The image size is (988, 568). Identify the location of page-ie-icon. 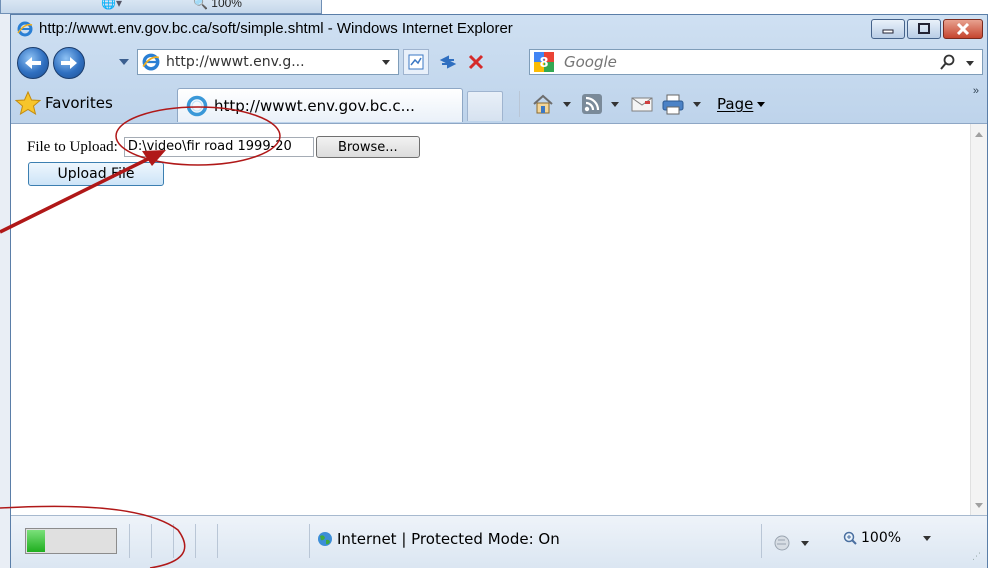
(151, 62).